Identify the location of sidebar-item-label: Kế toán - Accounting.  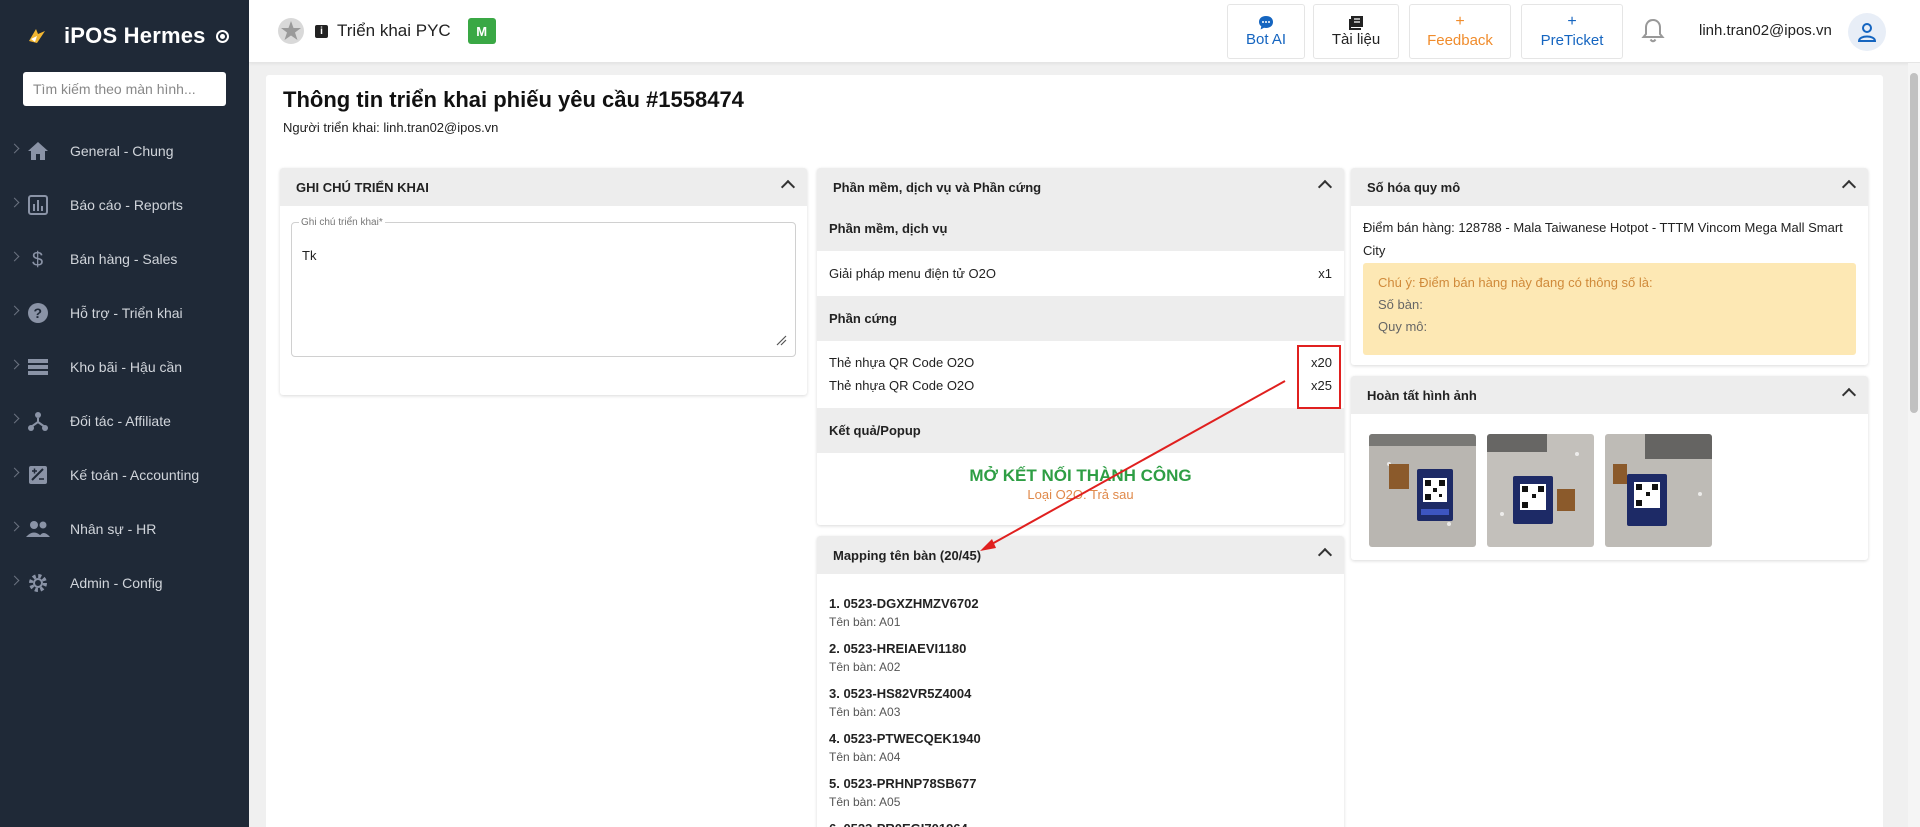
(135, 475).